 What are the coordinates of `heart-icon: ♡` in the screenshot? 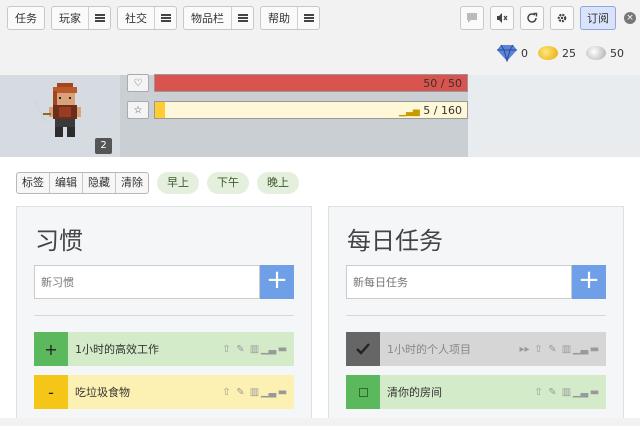 It's located at (138, 83).